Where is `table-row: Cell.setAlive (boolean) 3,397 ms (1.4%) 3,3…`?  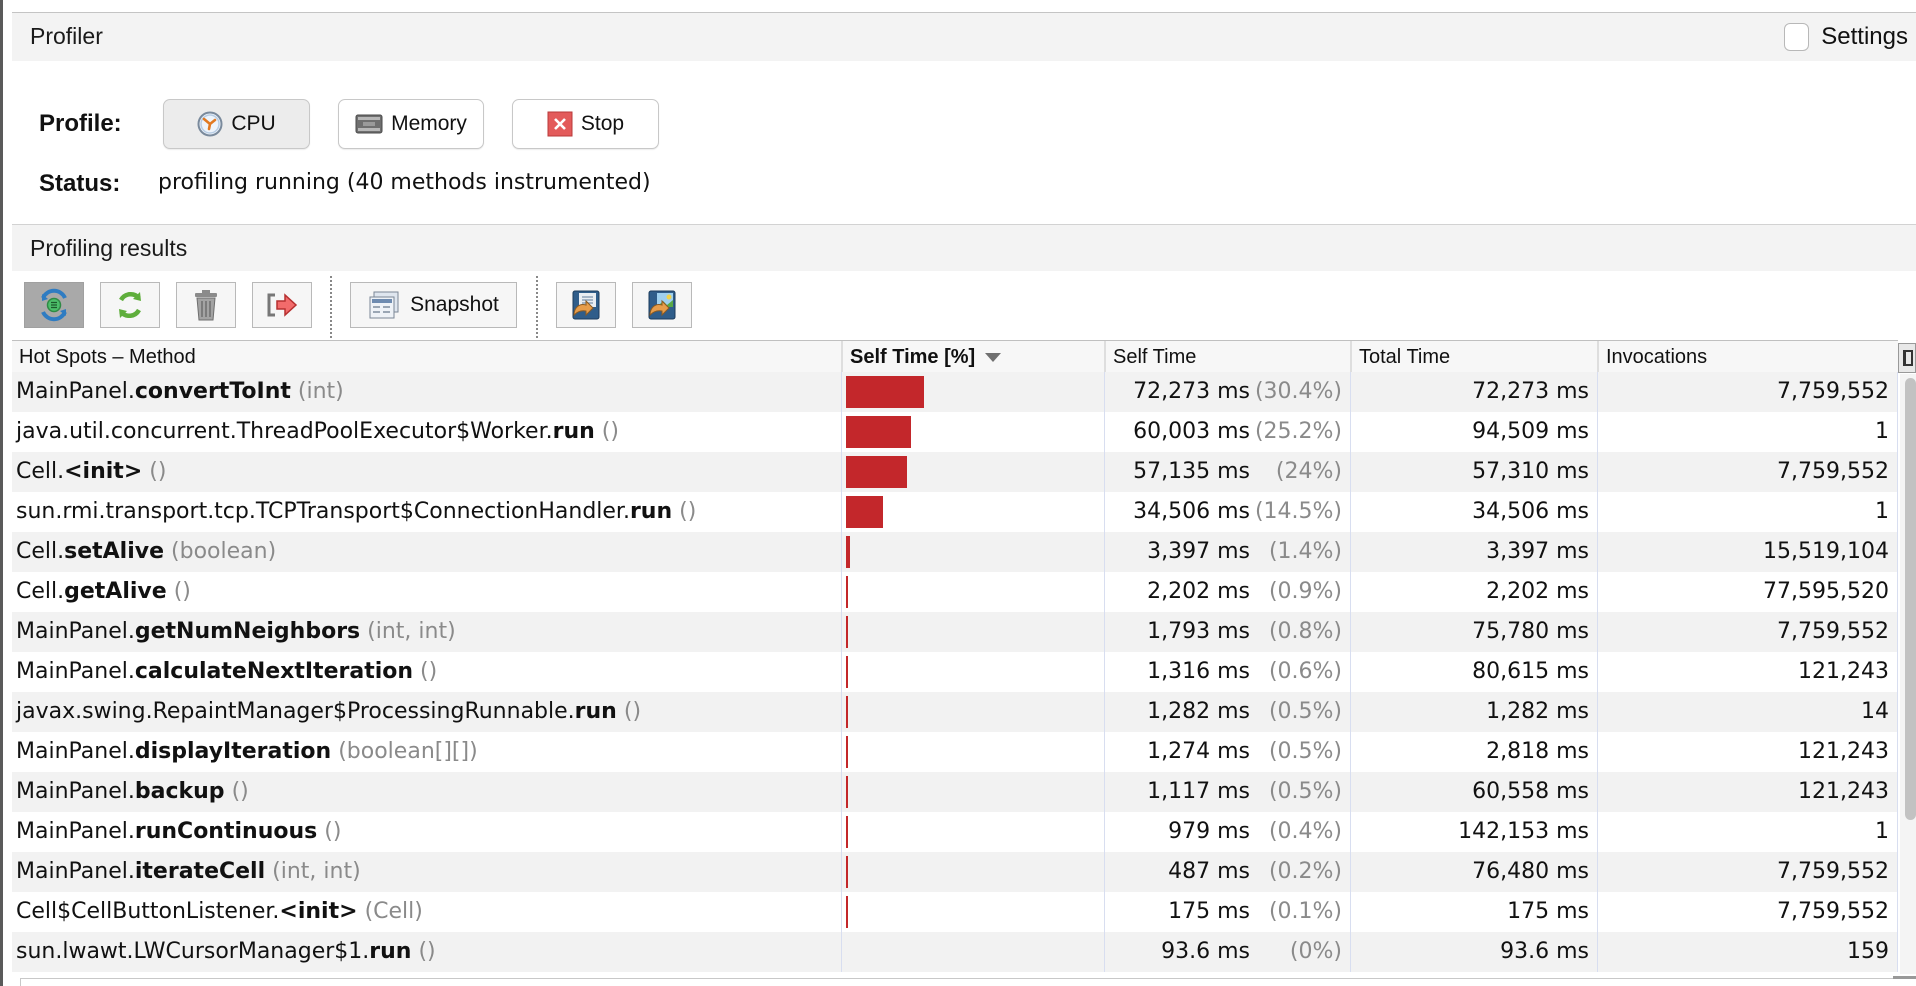
table-row: Cell.setAlive (boolean) 3,397 ms (1.4%) 3,3… is located at coordinates (955, 552).